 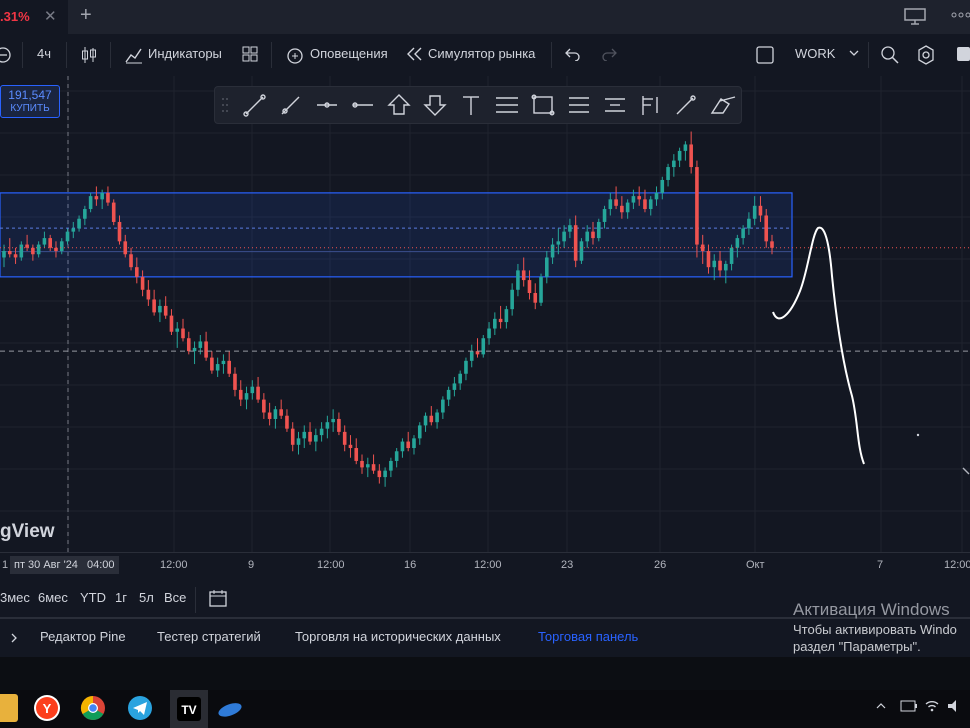 I want to click on tray-chevron-icon, so click(x=881, y=706).